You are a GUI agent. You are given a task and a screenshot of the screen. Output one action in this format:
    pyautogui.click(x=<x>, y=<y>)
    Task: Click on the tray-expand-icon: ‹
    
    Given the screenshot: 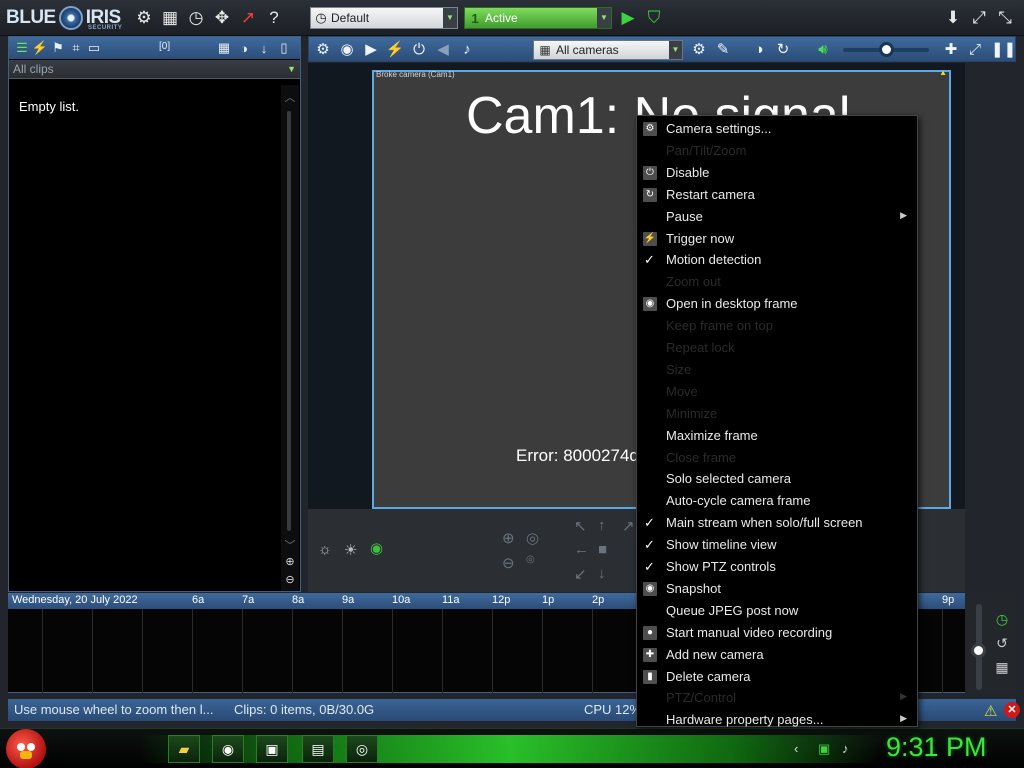 What is the action you would take?
    pyautogui.click(x=796, y=748)
    